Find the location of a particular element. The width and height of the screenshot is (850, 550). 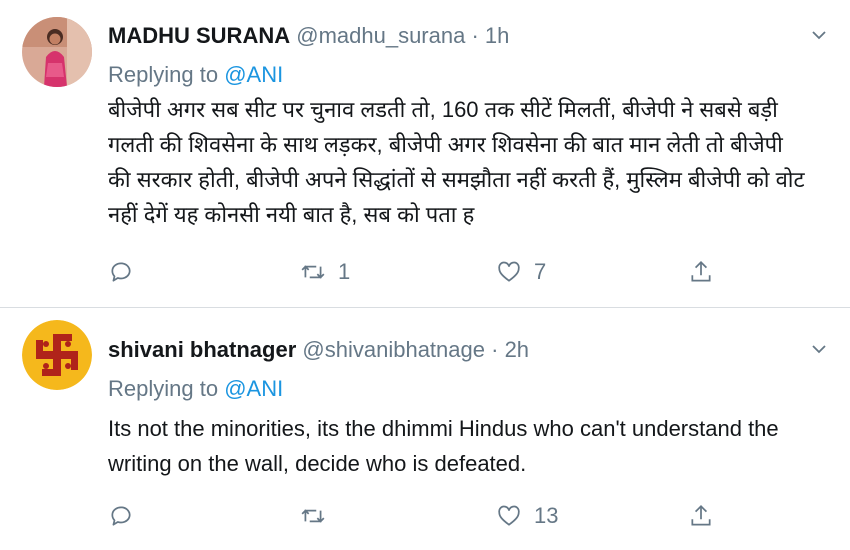

tweet-actions: 1 7 is located at coordinates (418, 272).